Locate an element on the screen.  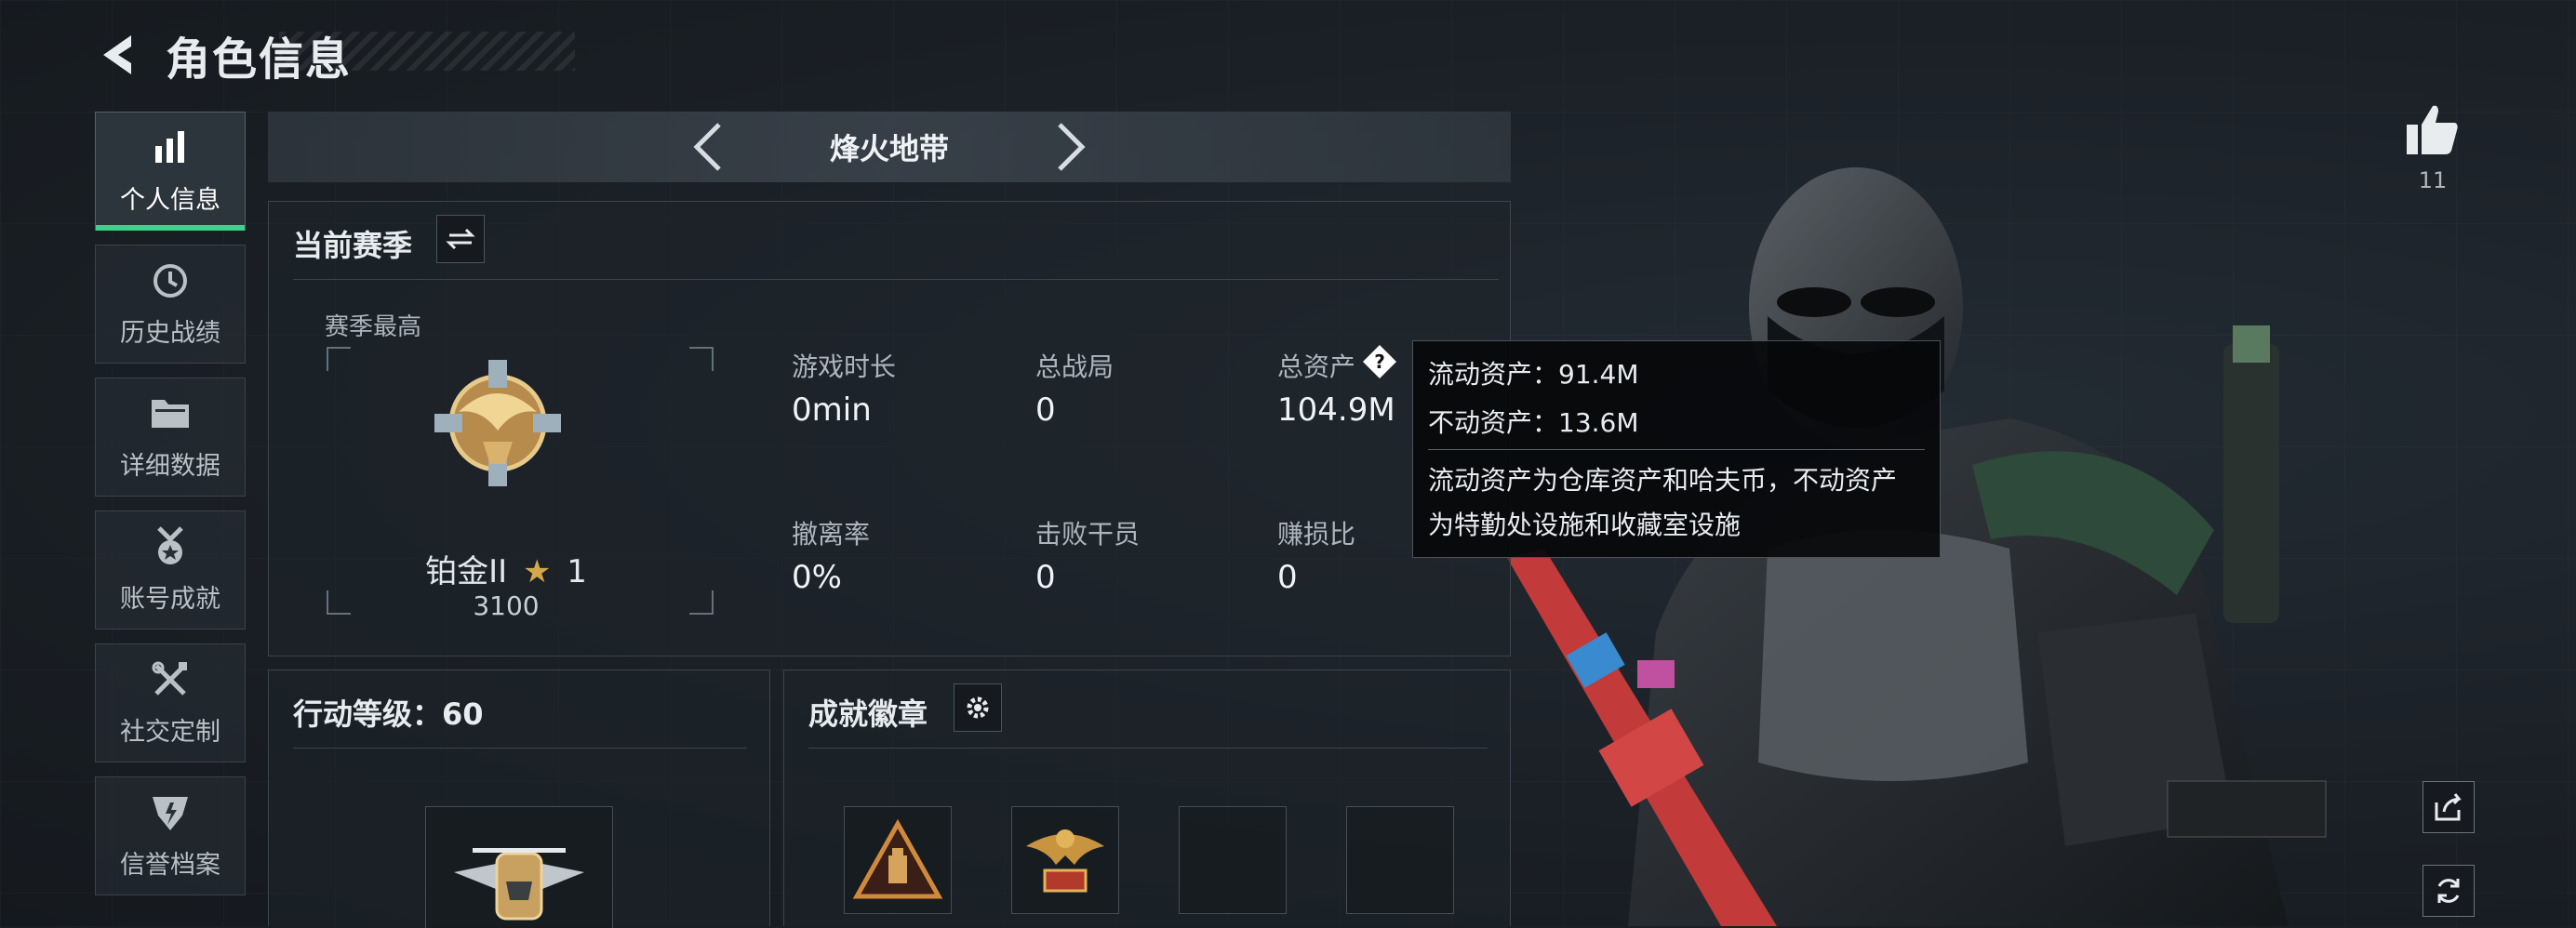
action-level-title: 行动等级：60 is located at coordinates (388, 714).